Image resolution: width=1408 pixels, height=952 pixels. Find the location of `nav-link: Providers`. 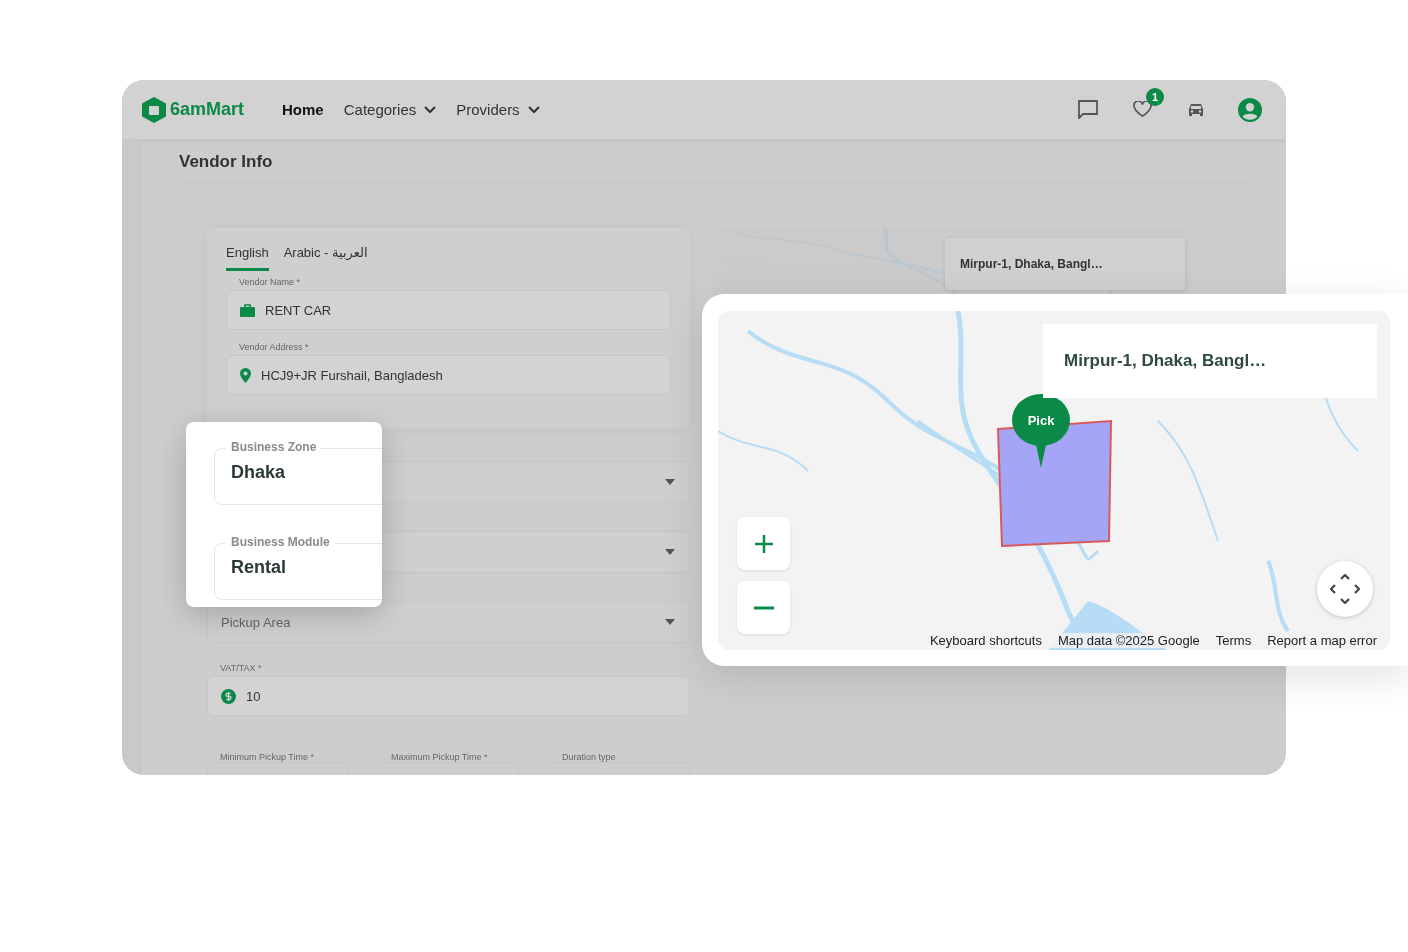

nav-link: Providers is located at coordinates (498, 109).